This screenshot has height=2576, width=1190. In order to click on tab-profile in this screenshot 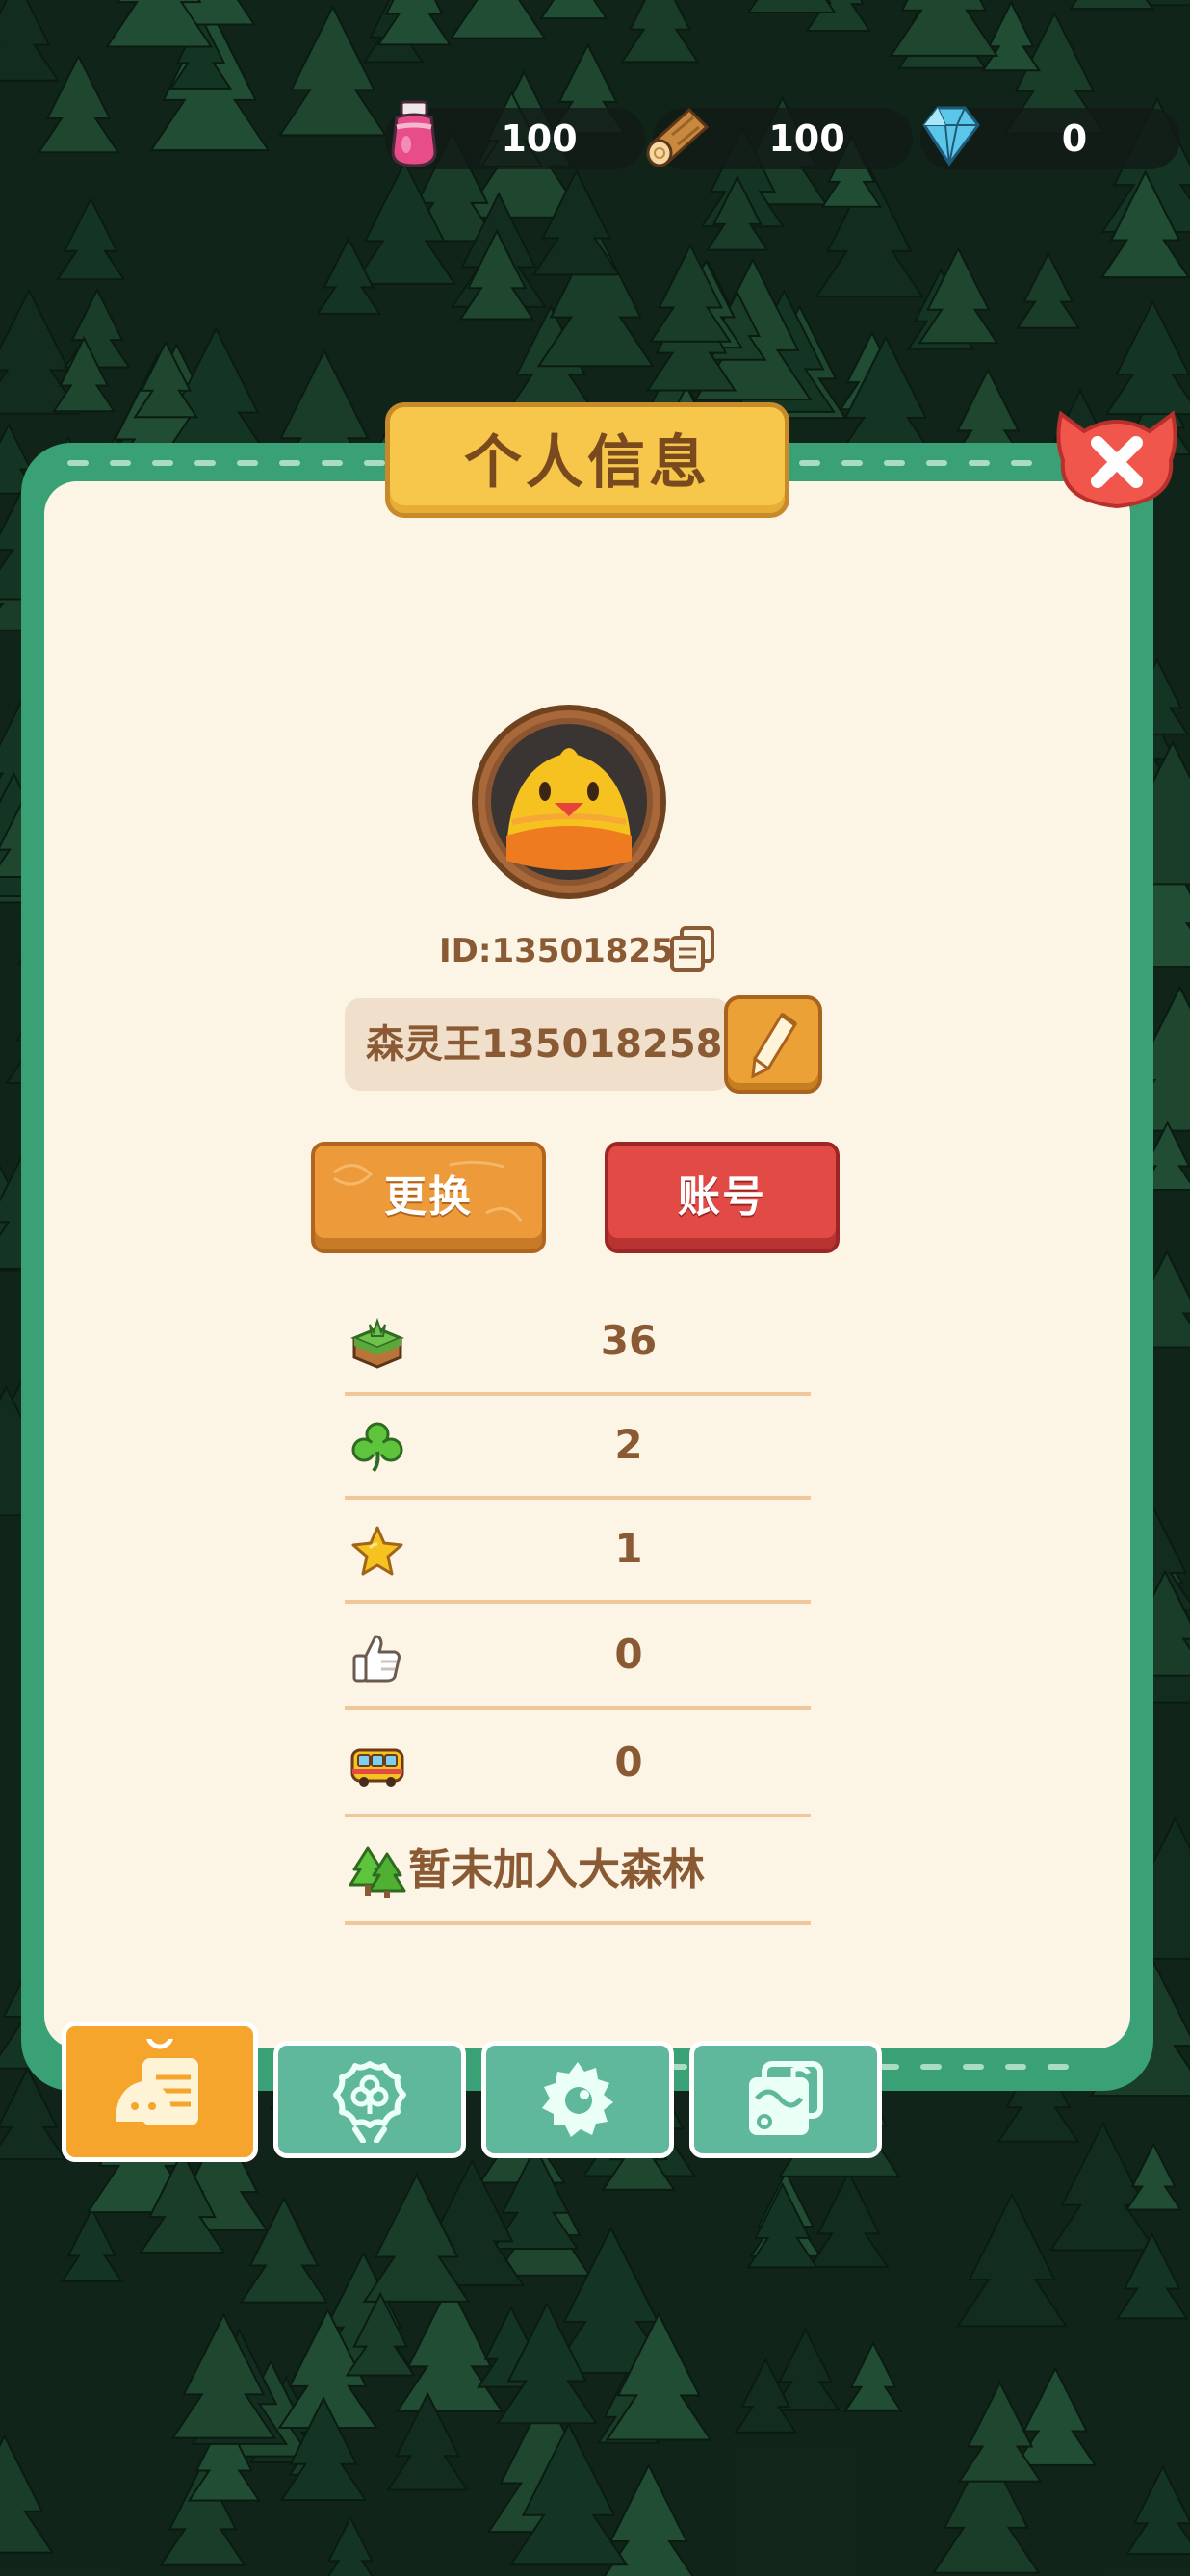, I will do `click(160, 2092)`.